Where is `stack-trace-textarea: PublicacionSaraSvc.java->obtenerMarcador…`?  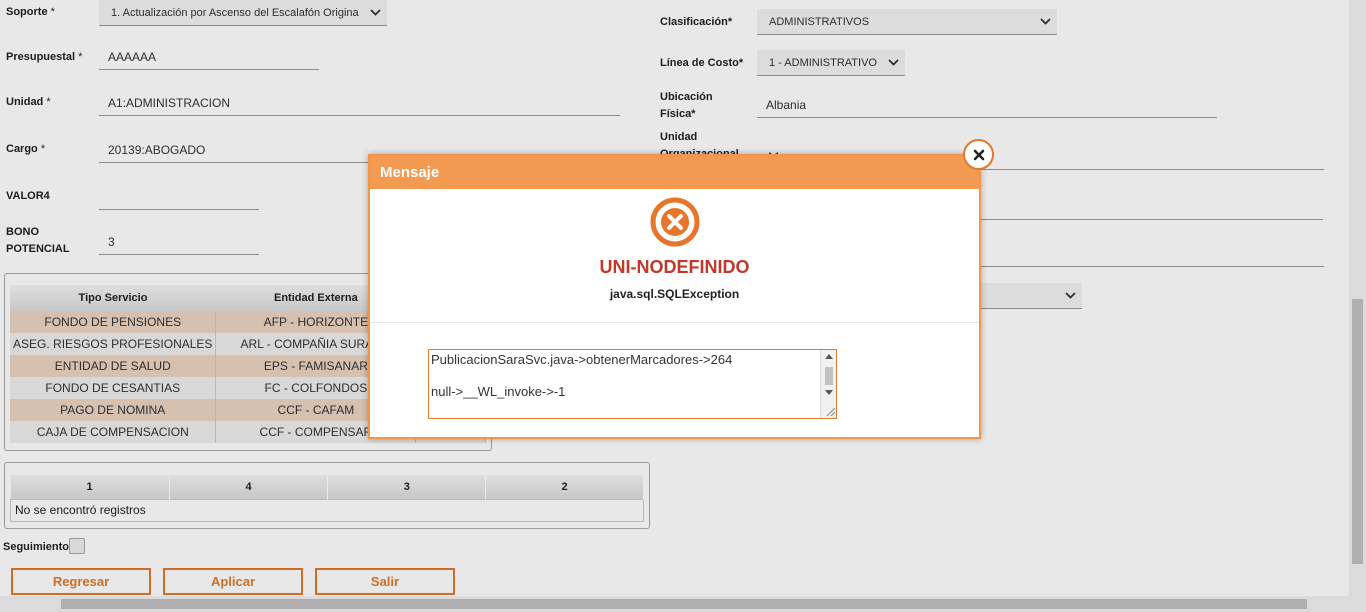
stack-trace-textarea: PublicacionSaraSvc.java->obtenerMarcador… is located at coordinates (632, 384).